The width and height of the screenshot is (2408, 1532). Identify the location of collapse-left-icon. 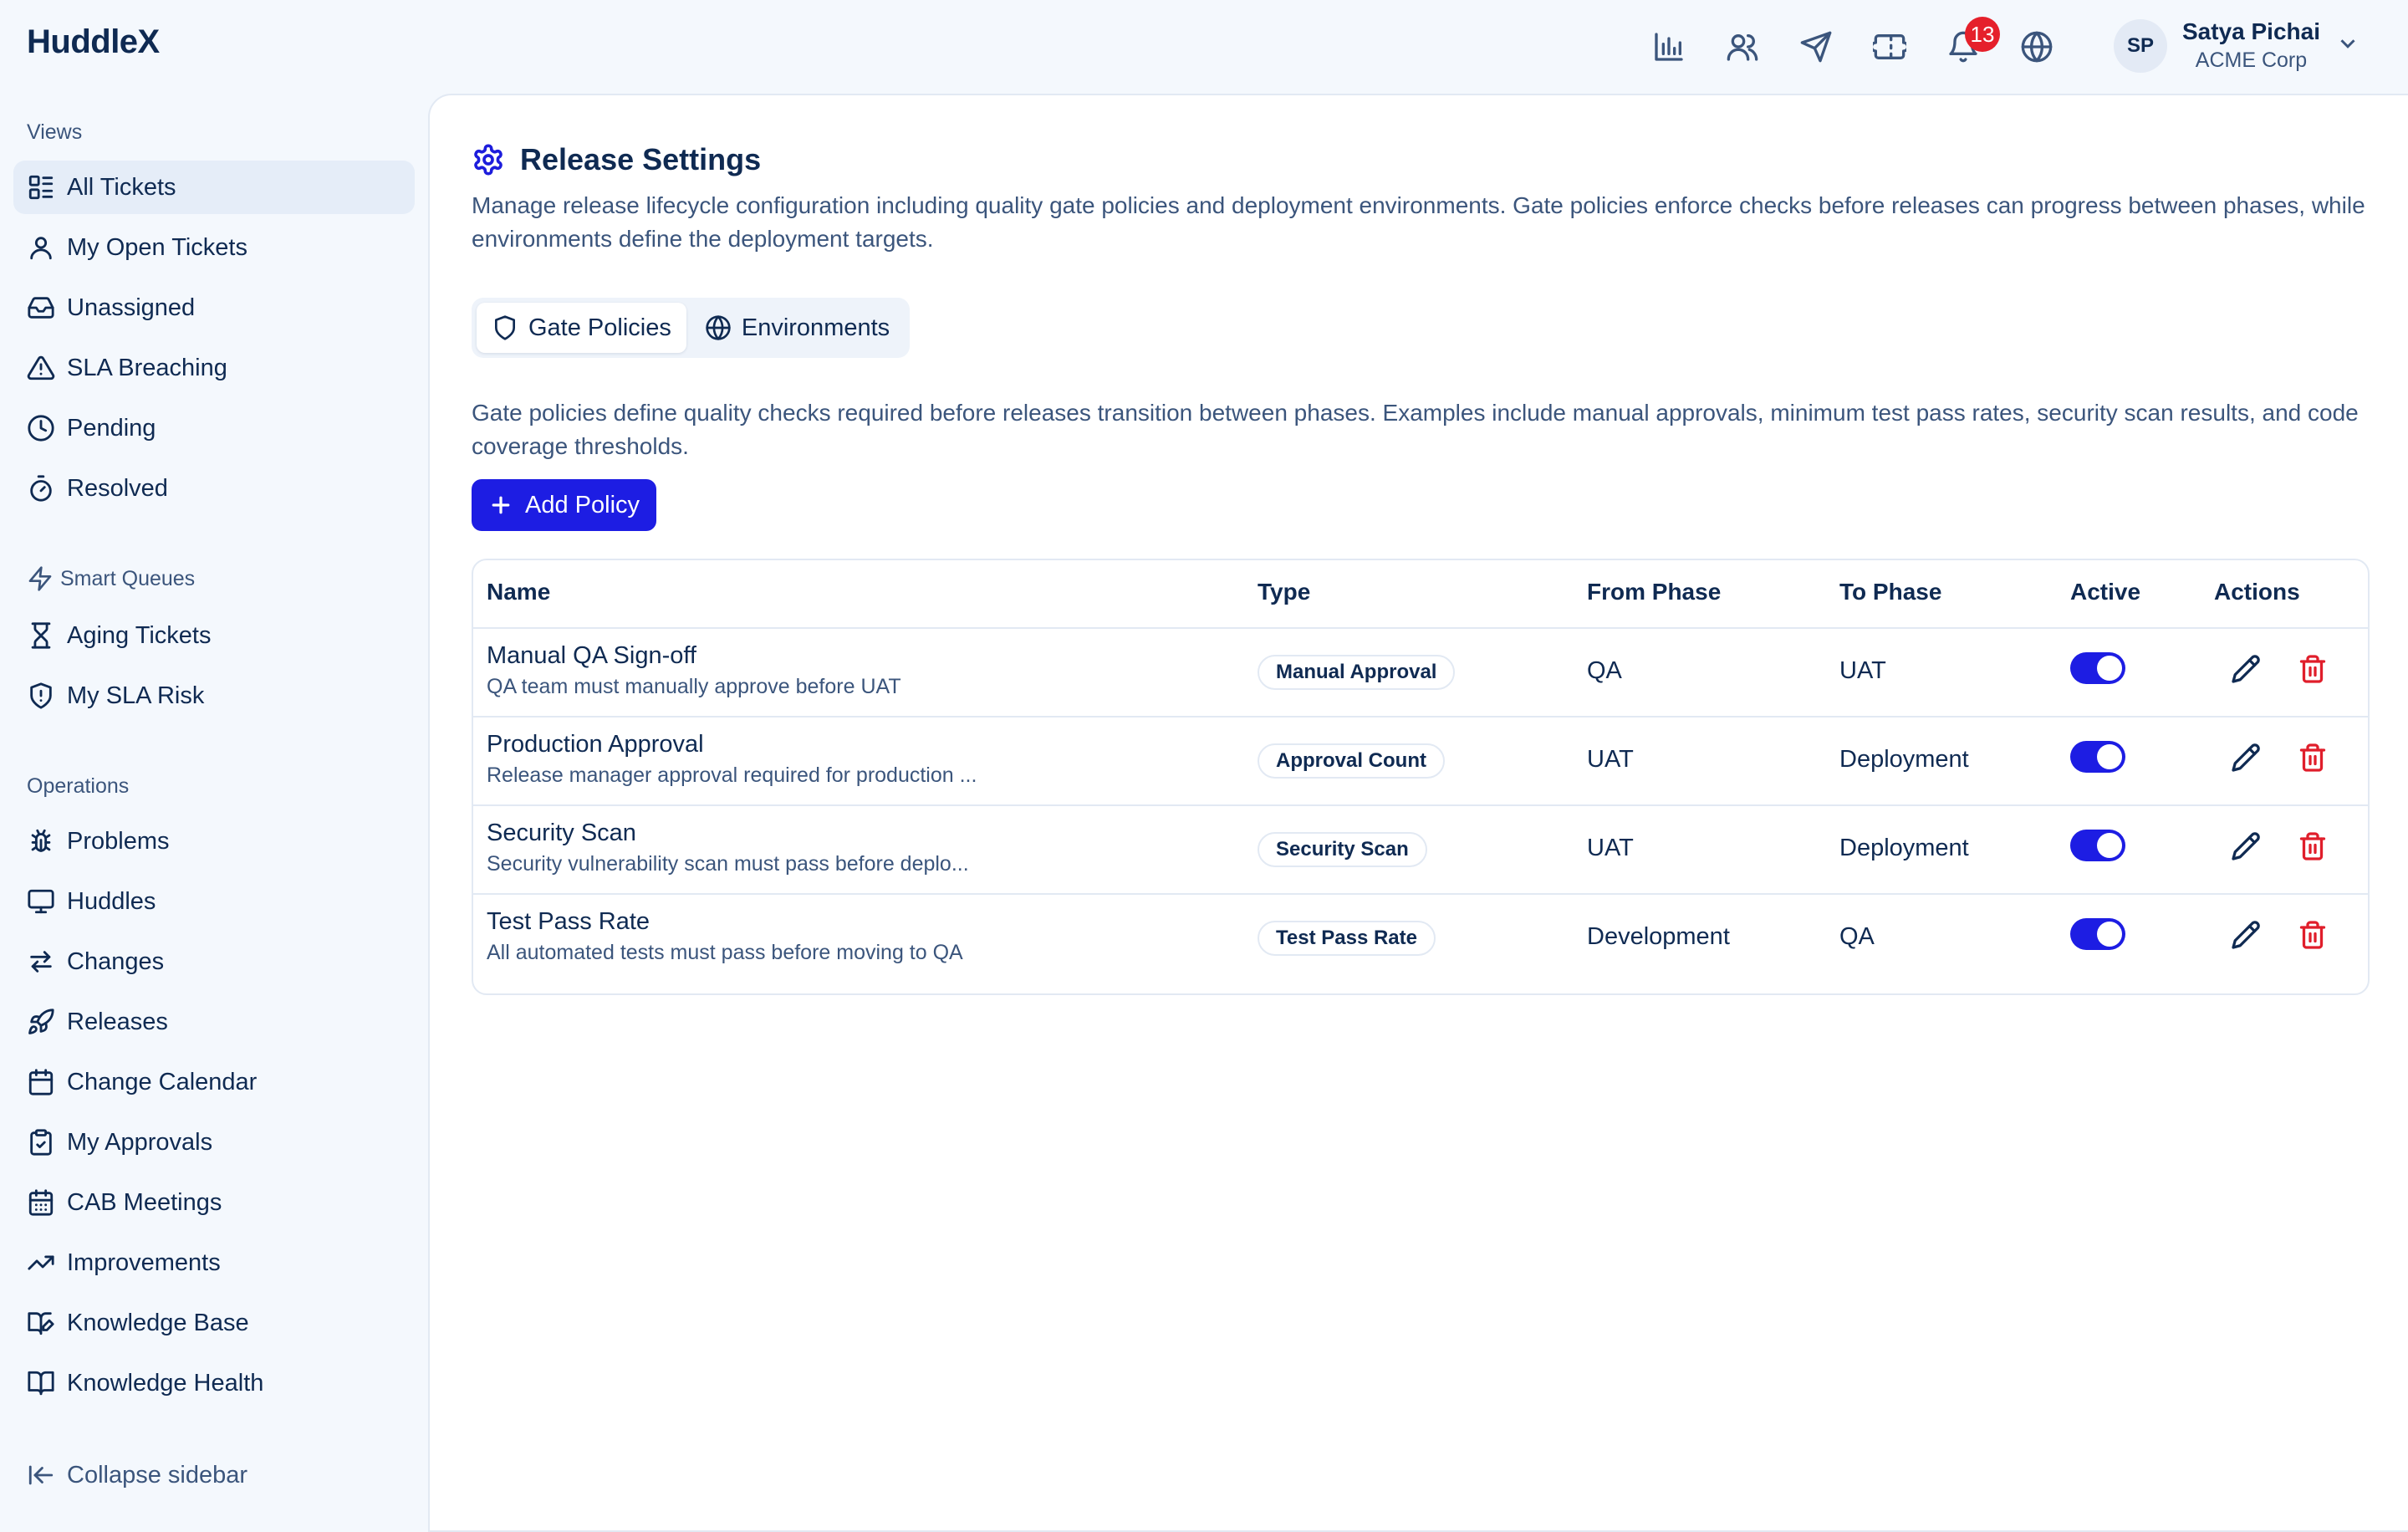
(41, 1475).